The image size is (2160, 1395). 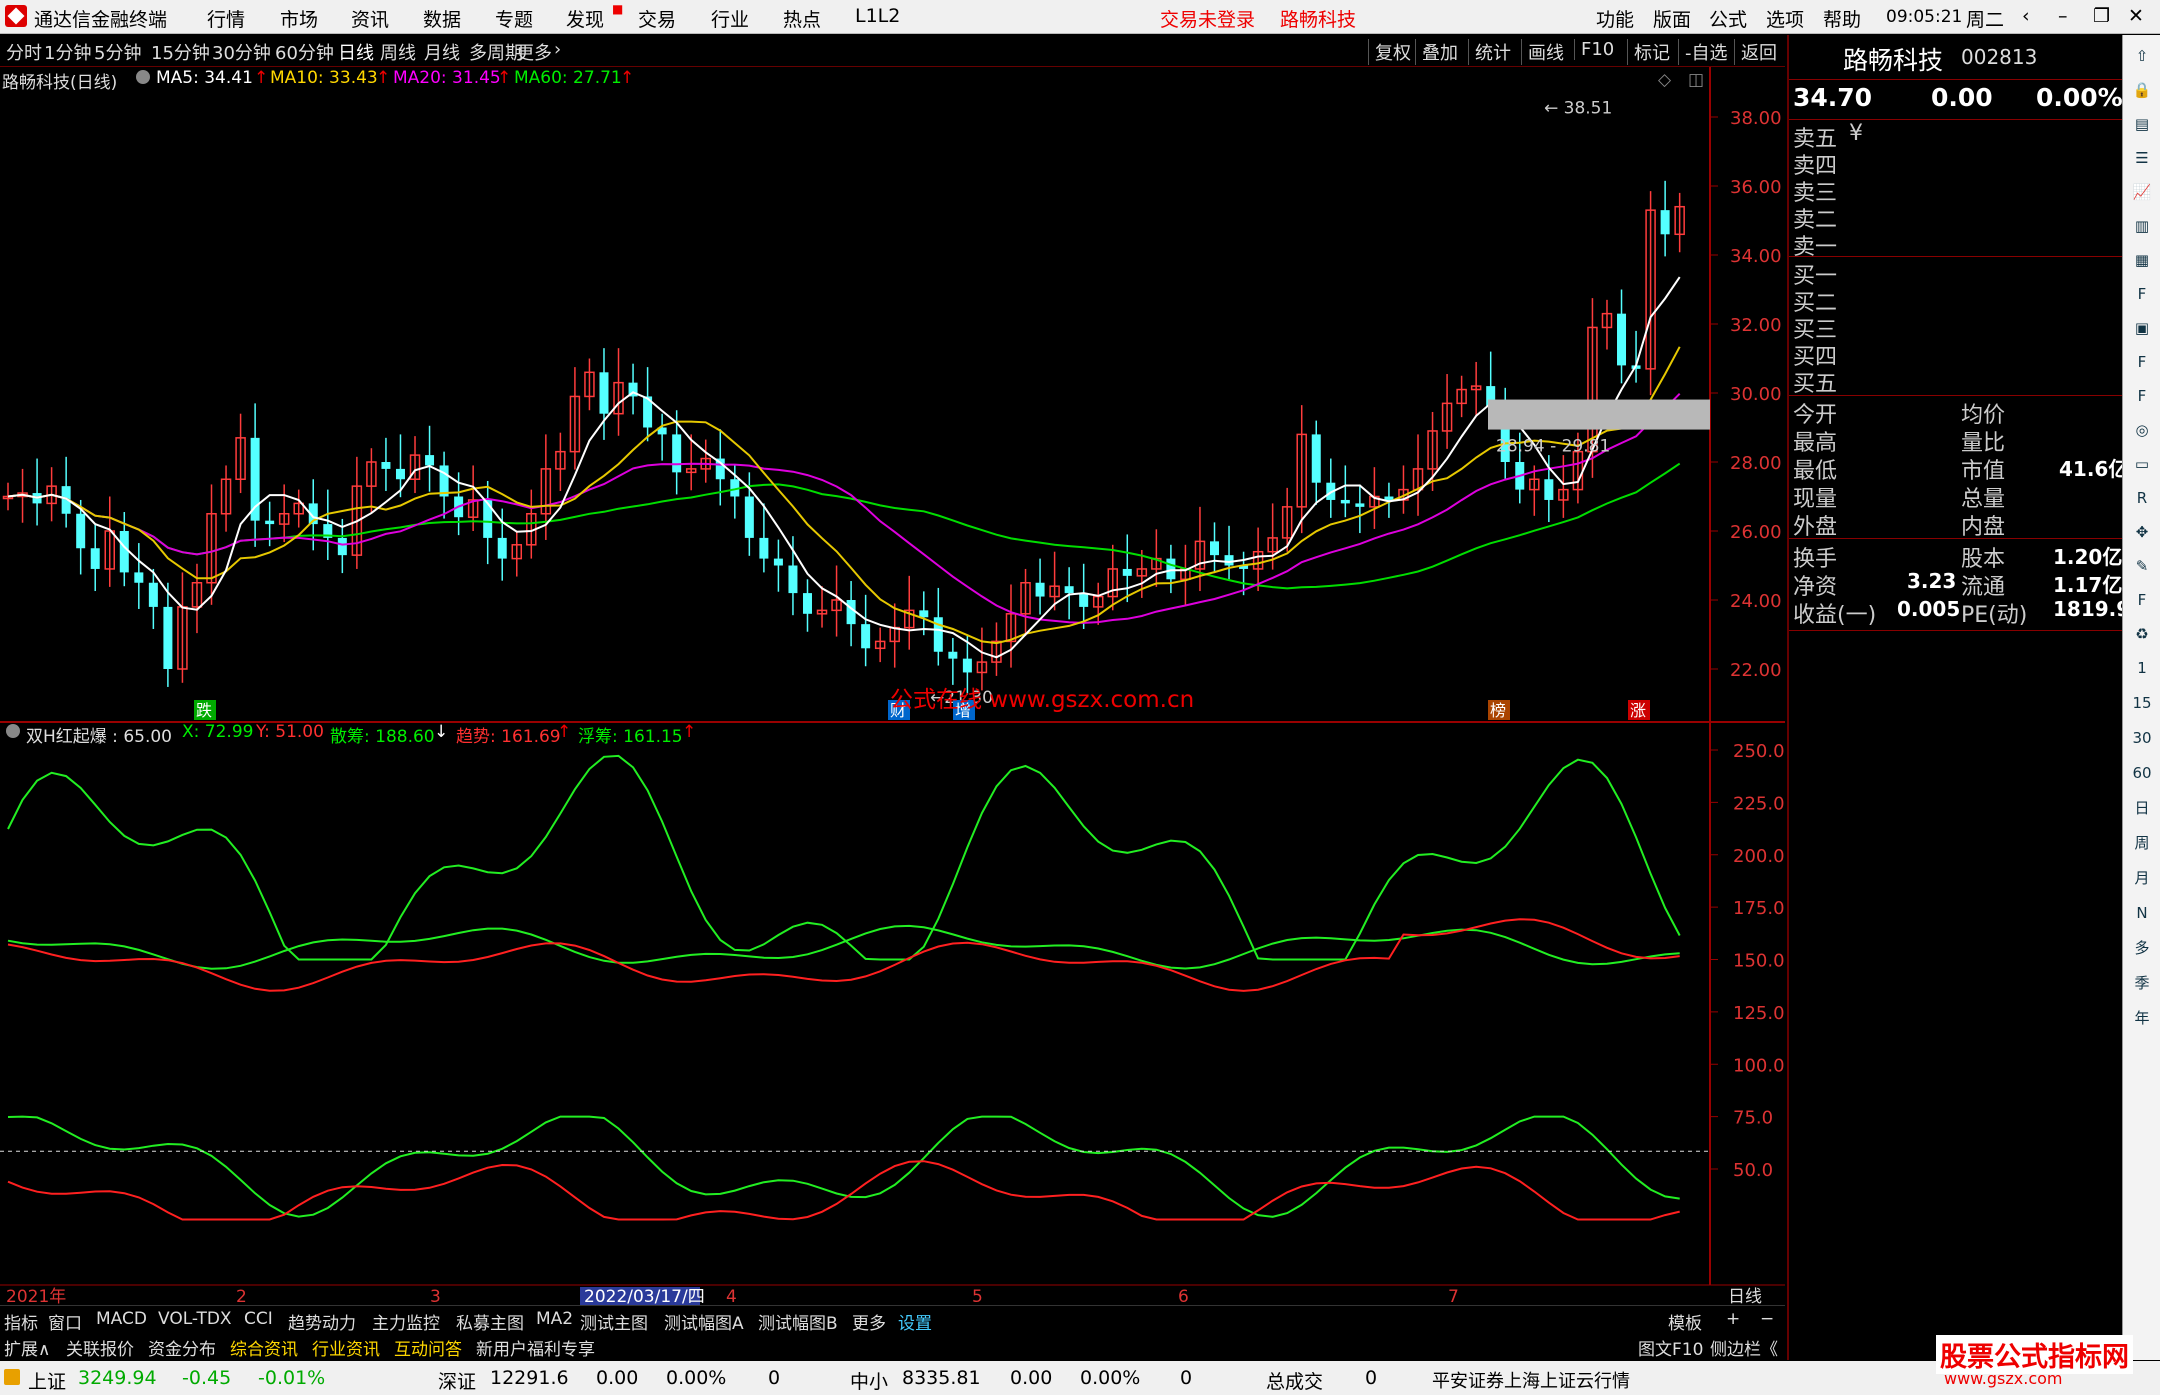 What do you see at coordinates (226, 18) in the screenshot?
I see `menu-hangqing: 行情` at bounding box center [226, 18].